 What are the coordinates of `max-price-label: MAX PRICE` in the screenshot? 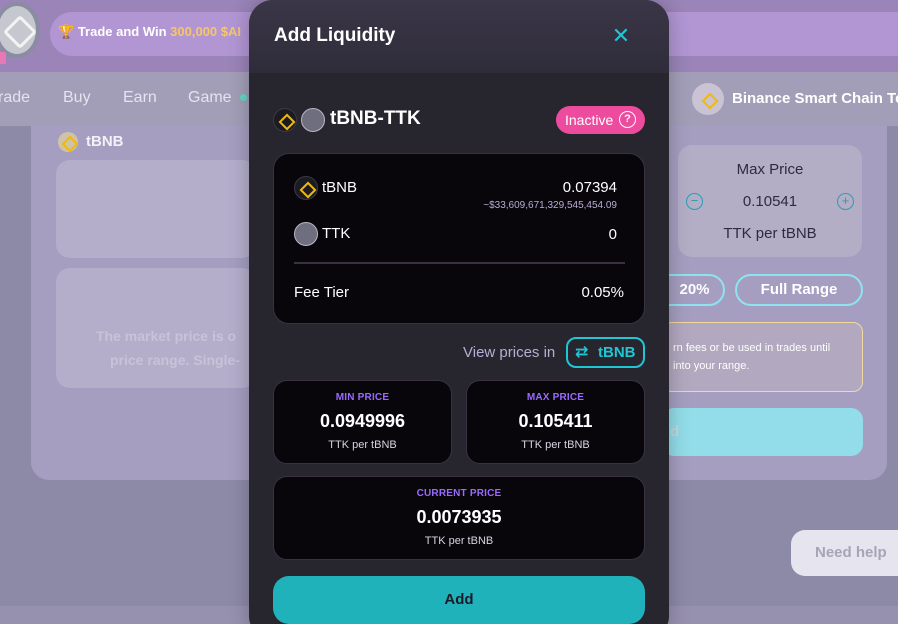 It's located at (555, 397).